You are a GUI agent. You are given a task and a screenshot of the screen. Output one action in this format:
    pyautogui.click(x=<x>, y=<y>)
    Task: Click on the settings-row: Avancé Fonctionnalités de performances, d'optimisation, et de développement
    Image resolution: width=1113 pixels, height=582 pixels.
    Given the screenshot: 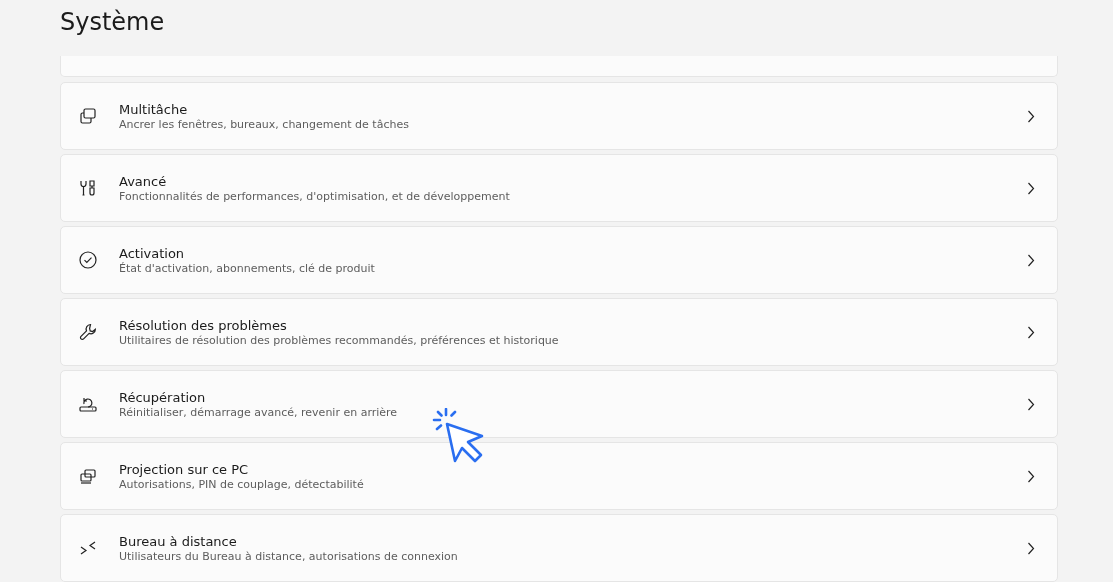 What is the action you would take?
    pyautogui.click(x=559, y=188)
    